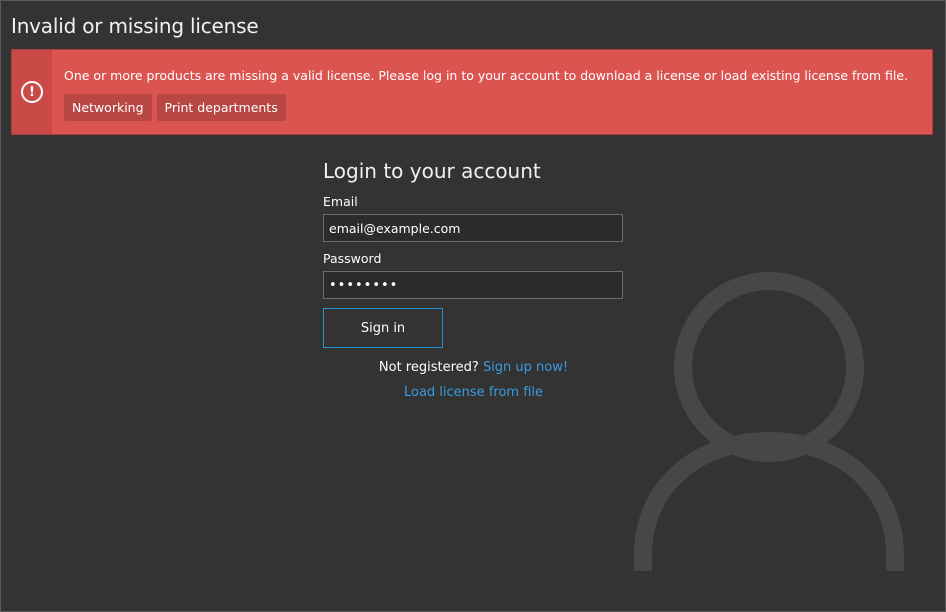 This screenshot has height=612, width=946. I want to click on not-registered-text: Not registered?, so click(428, 367).